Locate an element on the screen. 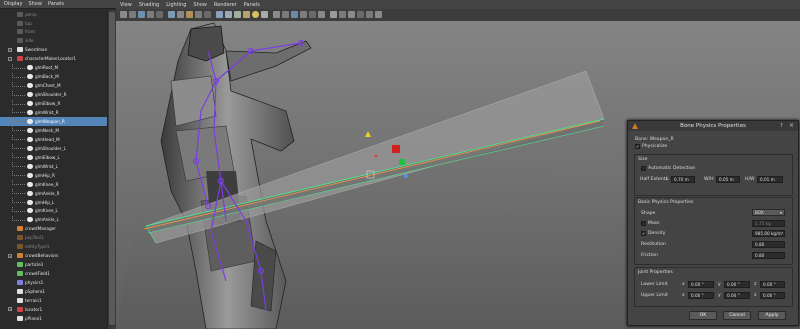 This screenshot has width=800, height=329. outliner-row: top is located at coordinates (53, 23).